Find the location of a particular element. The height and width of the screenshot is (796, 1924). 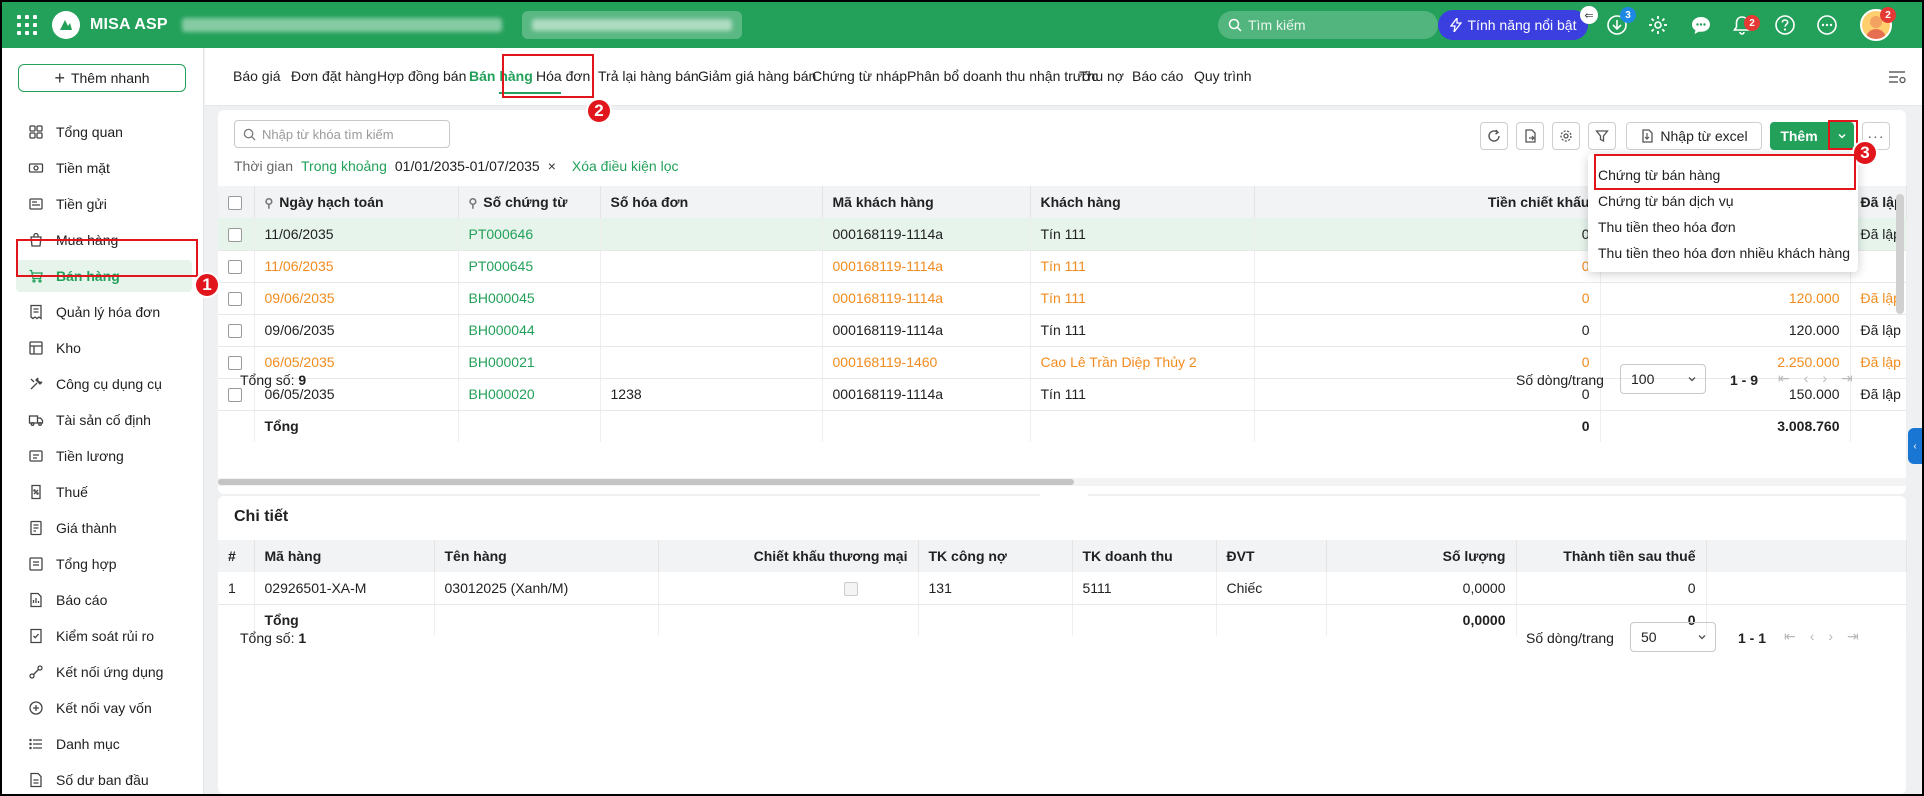

detail-col-amount: Thành tiền sau thuế is located at coordinates (1611, 556).